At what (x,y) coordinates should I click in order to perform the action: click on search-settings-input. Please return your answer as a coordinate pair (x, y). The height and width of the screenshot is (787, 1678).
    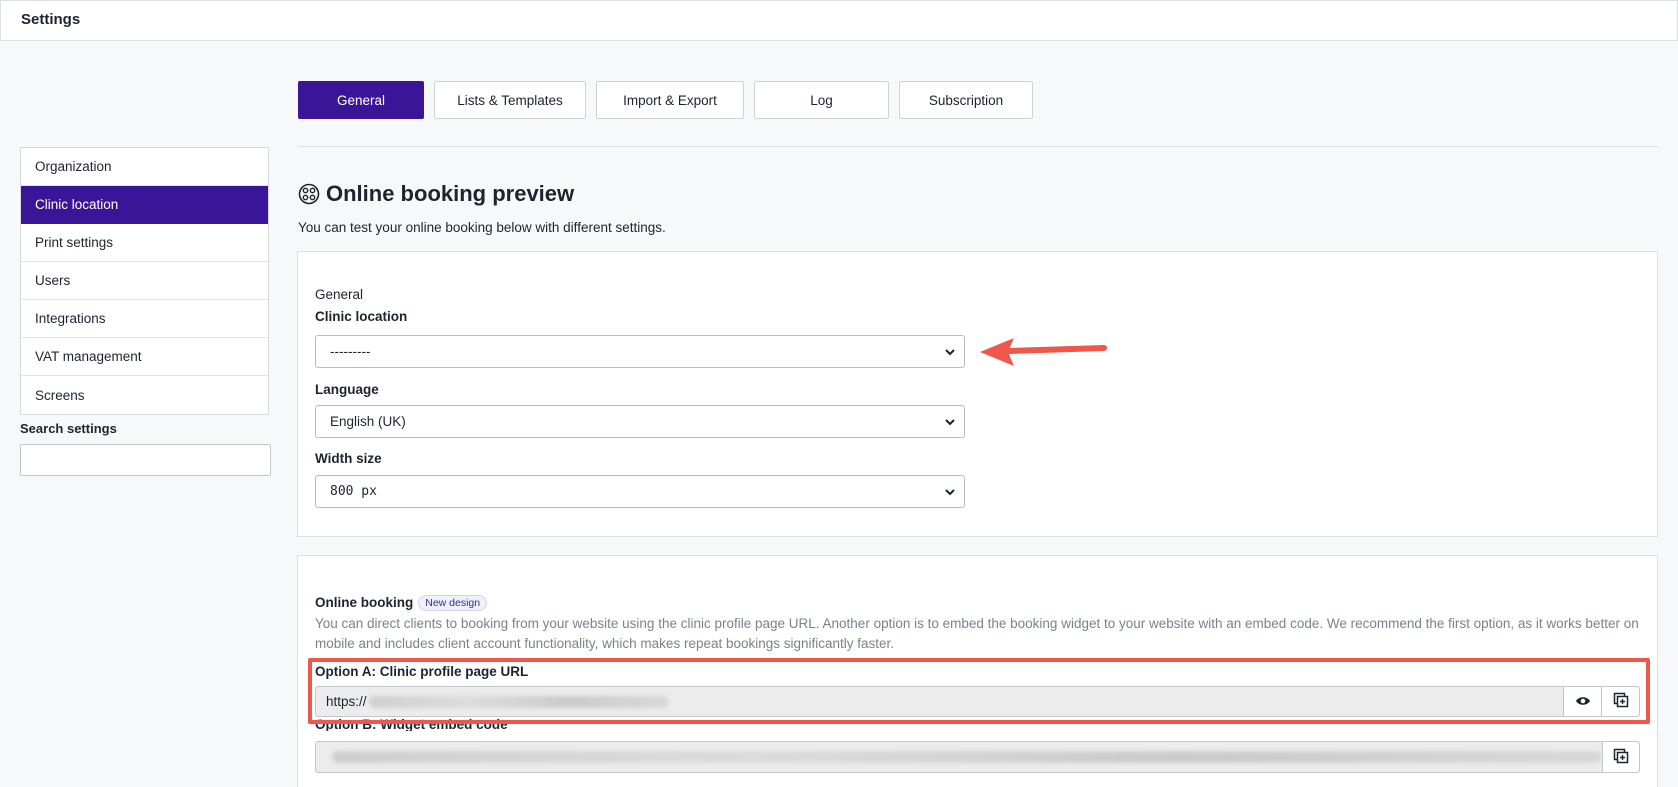
    Looking at the image, I should click on (145, 460).